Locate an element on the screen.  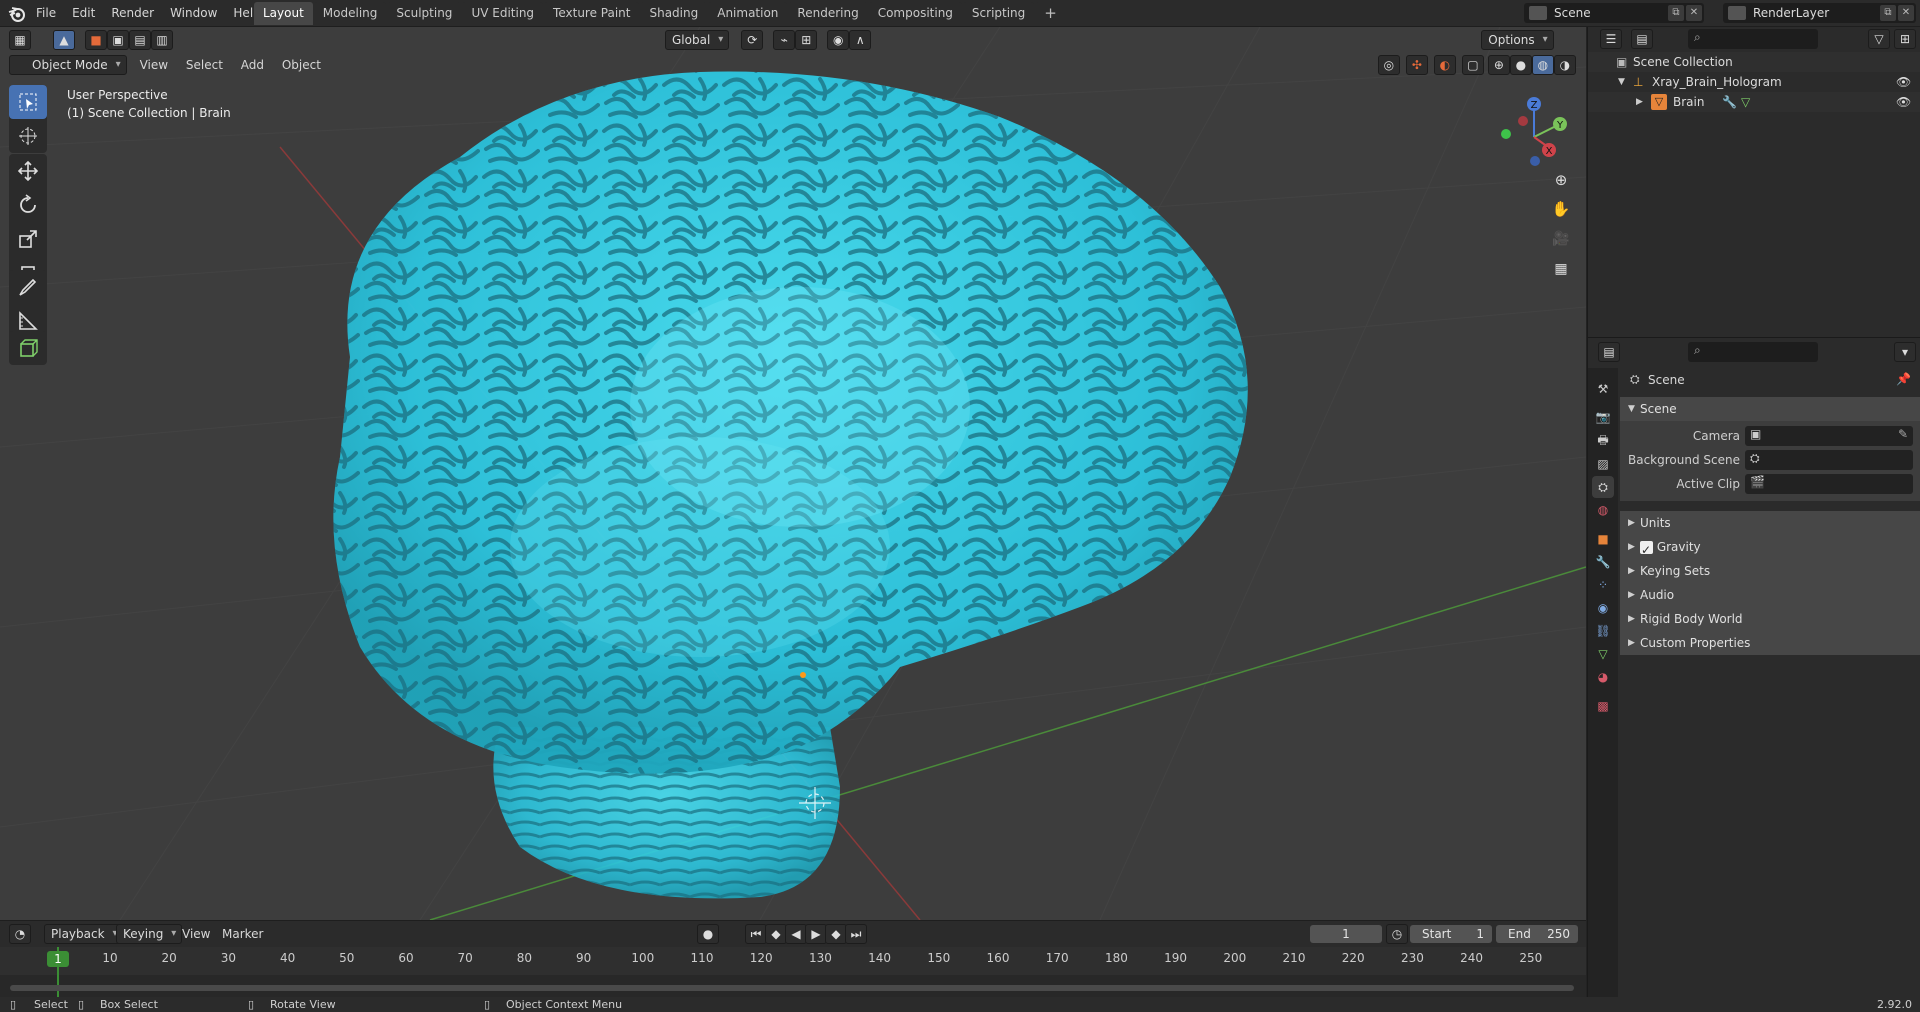
tab-view-layer: ▨ is located at coordinates (1603, 464).